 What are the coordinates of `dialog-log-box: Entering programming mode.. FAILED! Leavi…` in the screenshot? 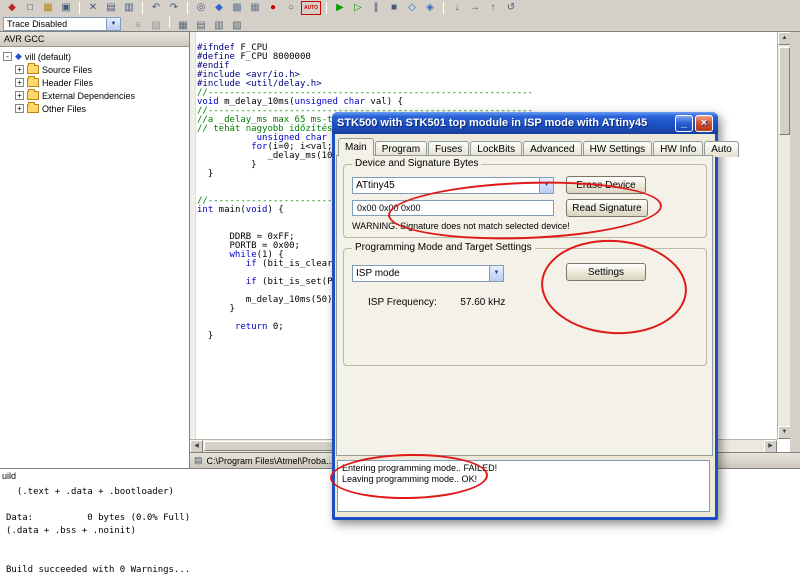 It's located at (523, 486).